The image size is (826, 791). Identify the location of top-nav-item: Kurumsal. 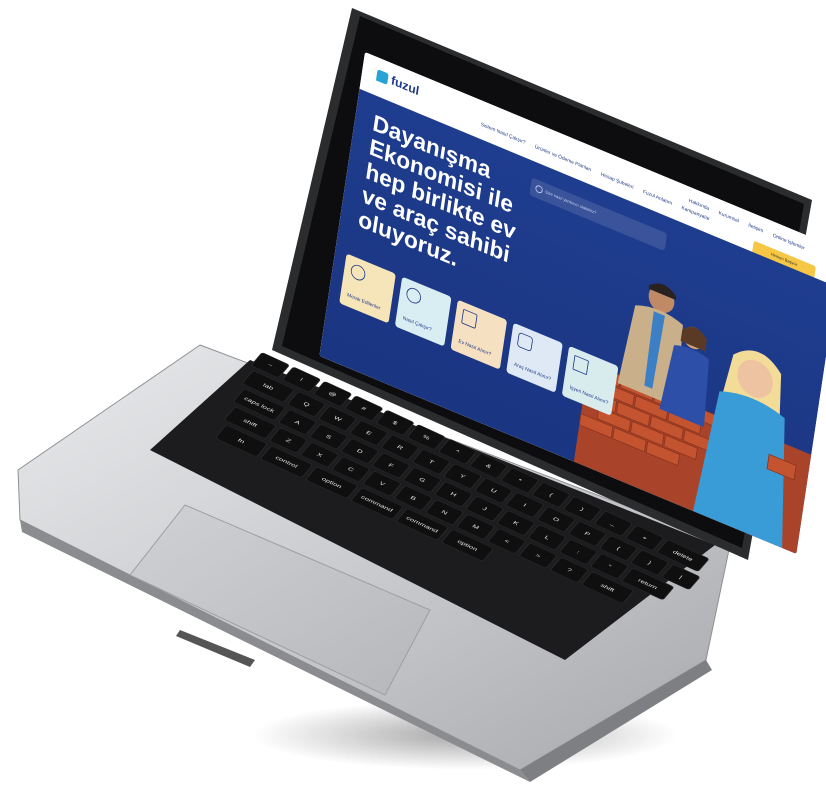
(728, 217).